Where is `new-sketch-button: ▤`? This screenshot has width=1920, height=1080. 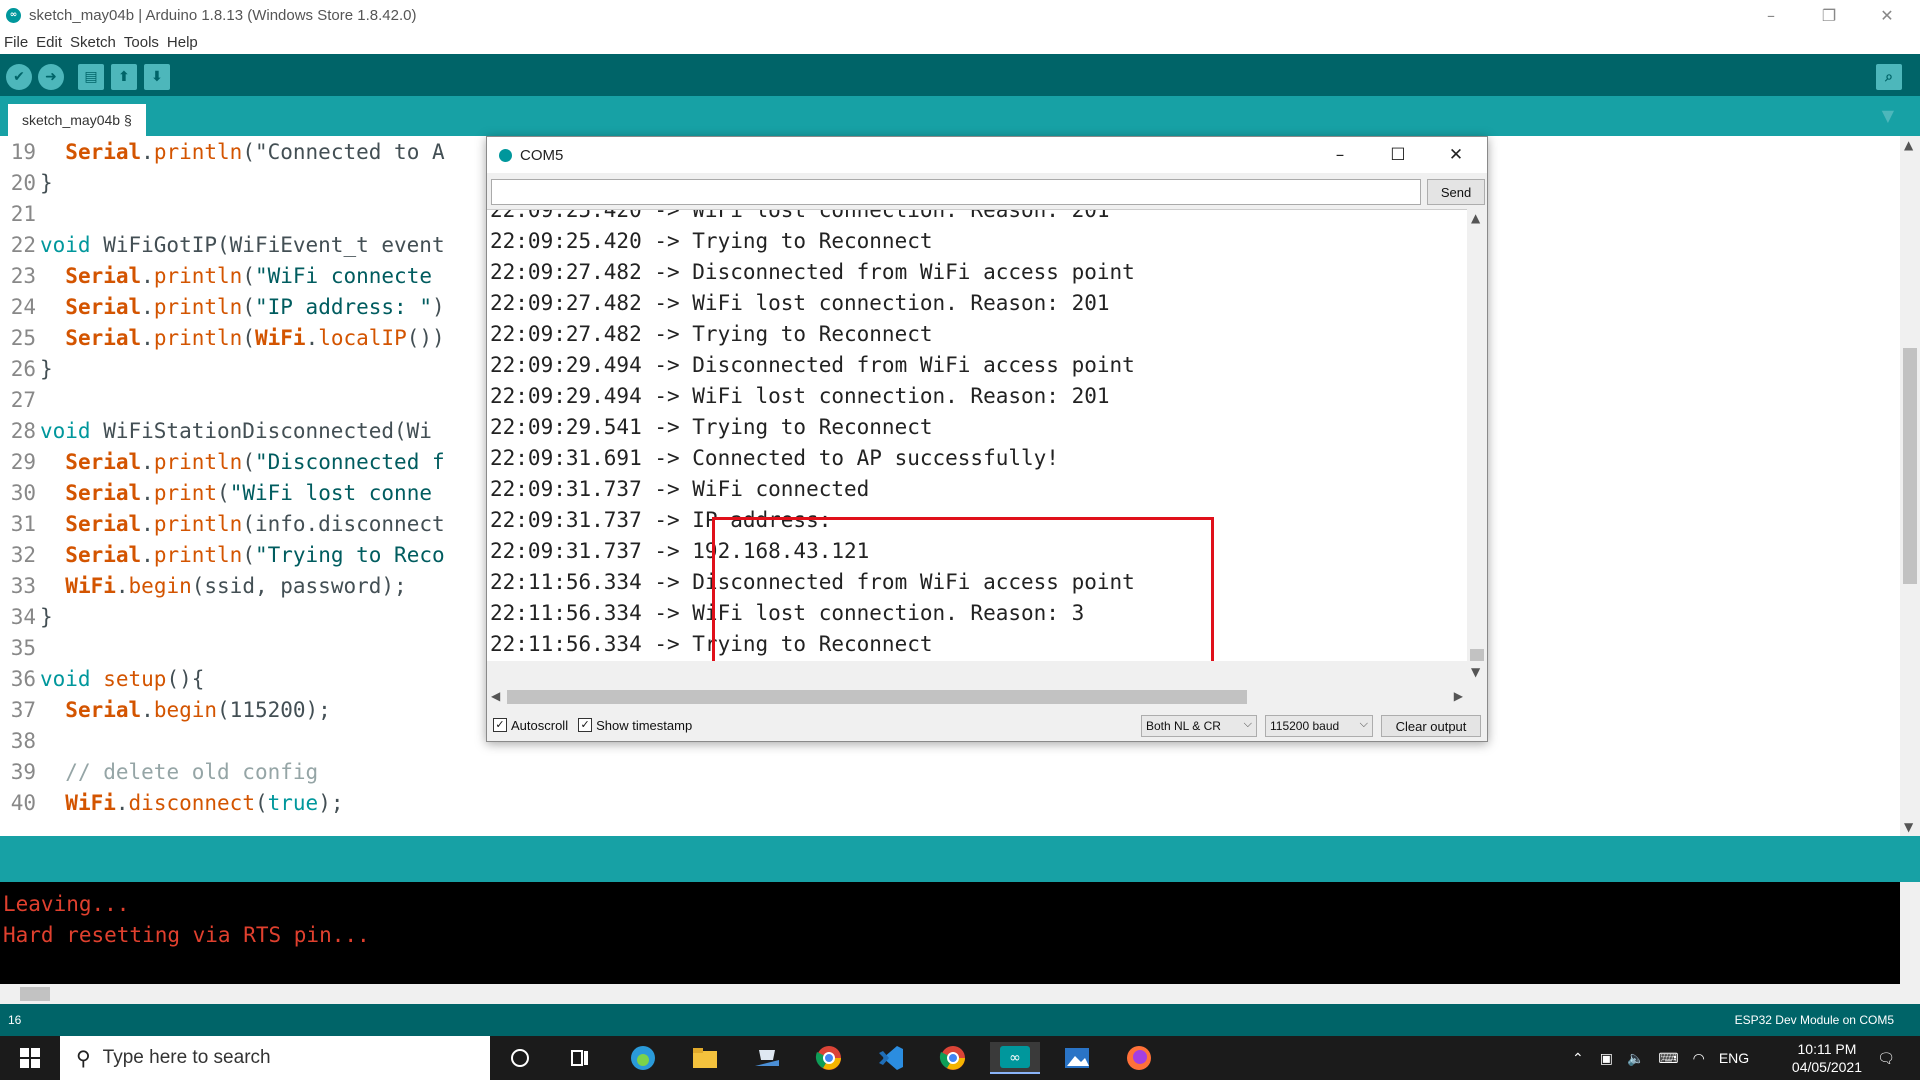
new-sketch-button: ▤ is located at coordinates (91, 77).